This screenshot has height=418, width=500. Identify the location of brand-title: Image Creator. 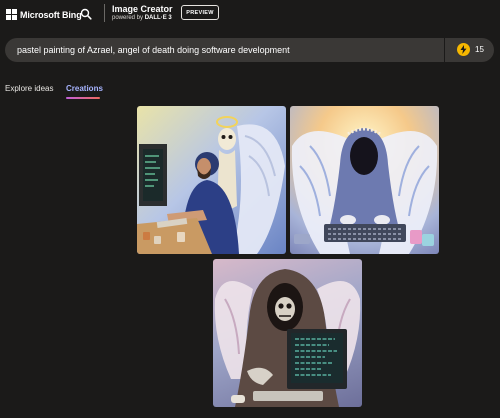
(142, 9).